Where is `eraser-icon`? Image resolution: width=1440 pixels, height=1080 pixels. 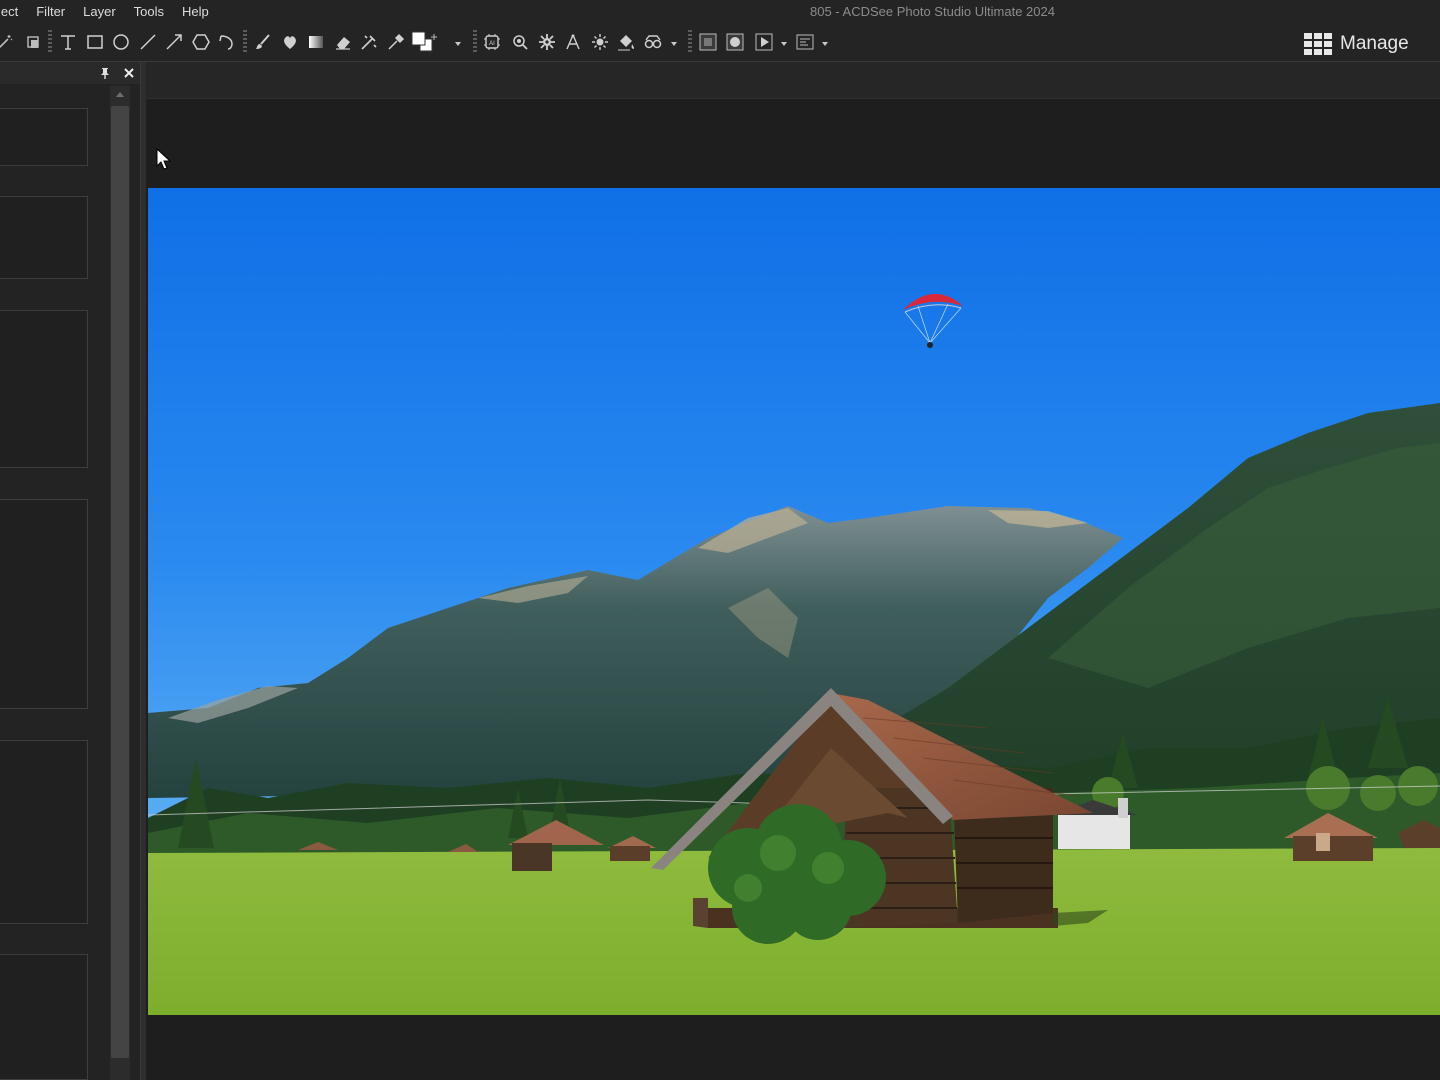
eraser-icon is located at coordinates (343, 42).